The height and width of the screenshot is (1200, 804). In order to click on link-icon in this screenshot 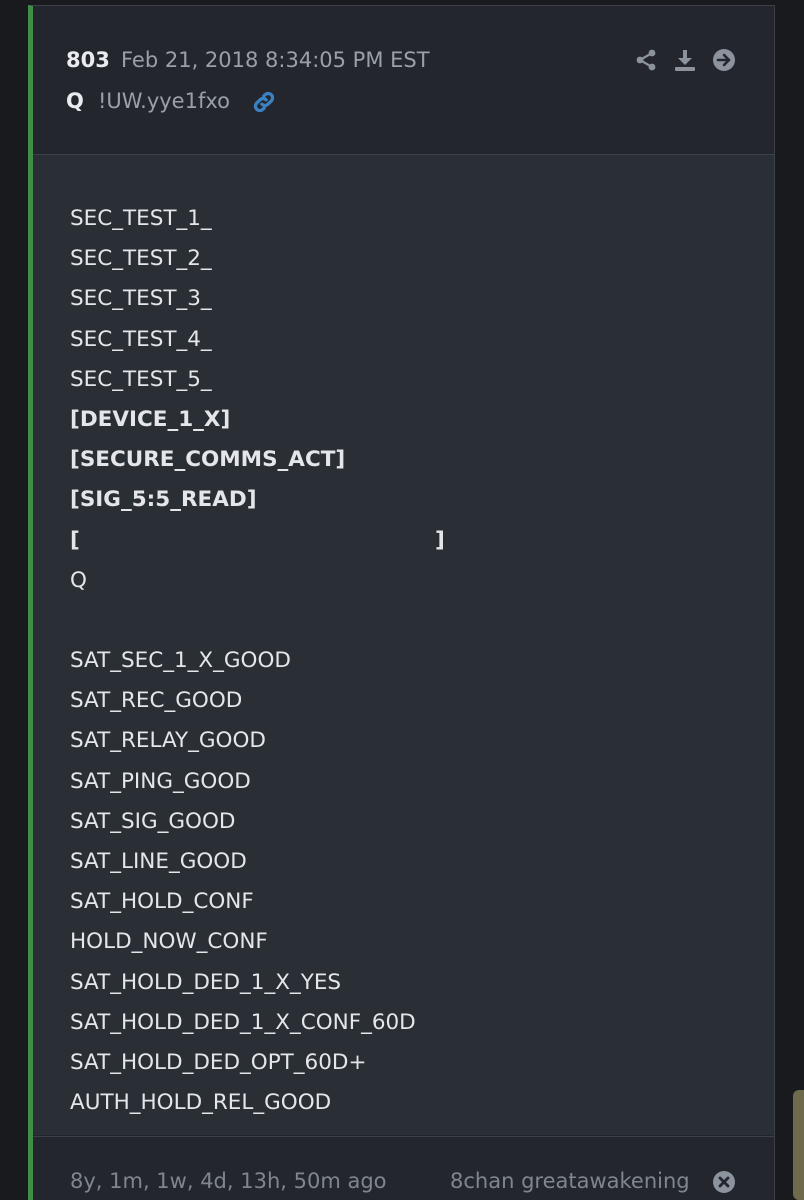, I will do `click(264, 102)`.